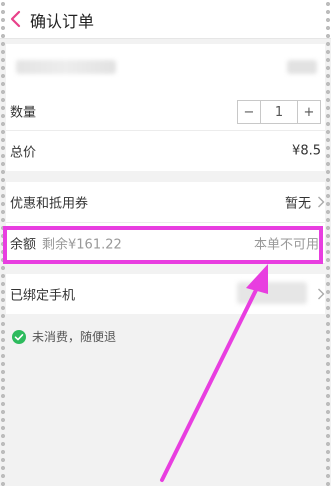 This screenshot has width=331, height=486. Describe the element at coordinates (165, 19) in the screenshot. I see `header-bar: 确认订单` at that location.